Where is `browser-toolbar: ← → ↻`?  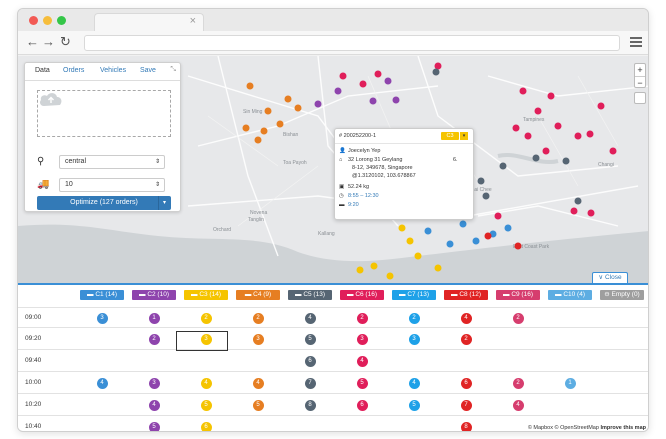
browser-toolbar: ← → ↻ is located at coordinates (333, 43).